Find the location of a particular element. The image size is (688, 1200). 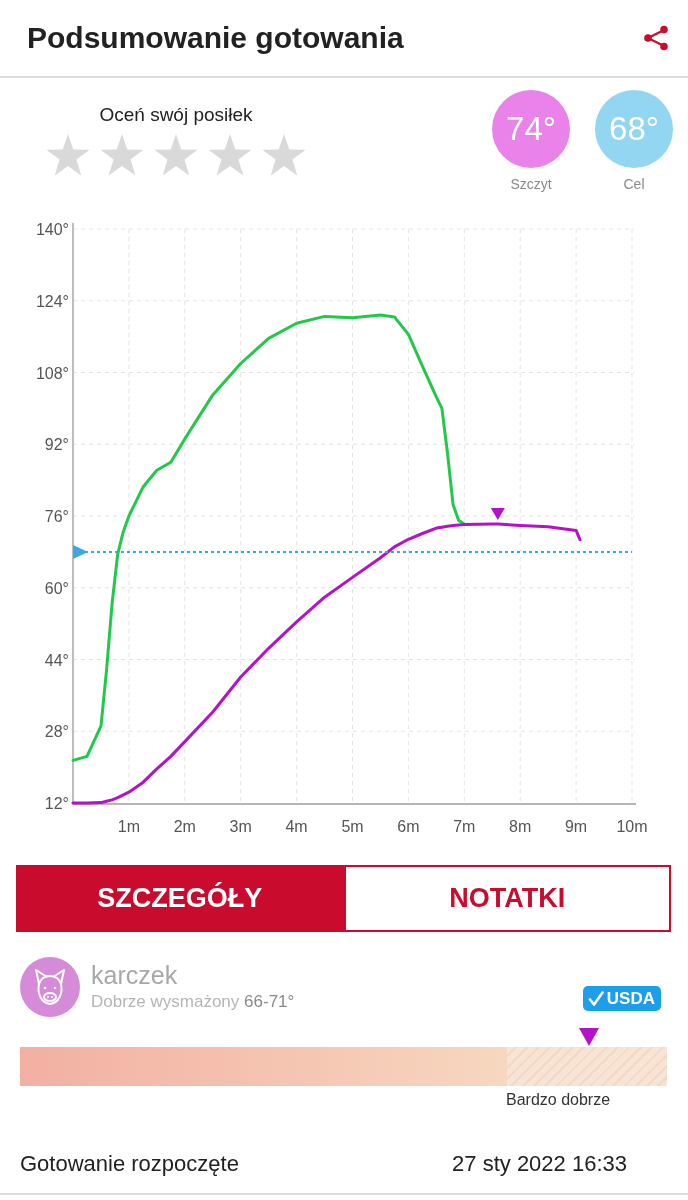

y-tick-label: 76° is located at coordinates (56, 516).